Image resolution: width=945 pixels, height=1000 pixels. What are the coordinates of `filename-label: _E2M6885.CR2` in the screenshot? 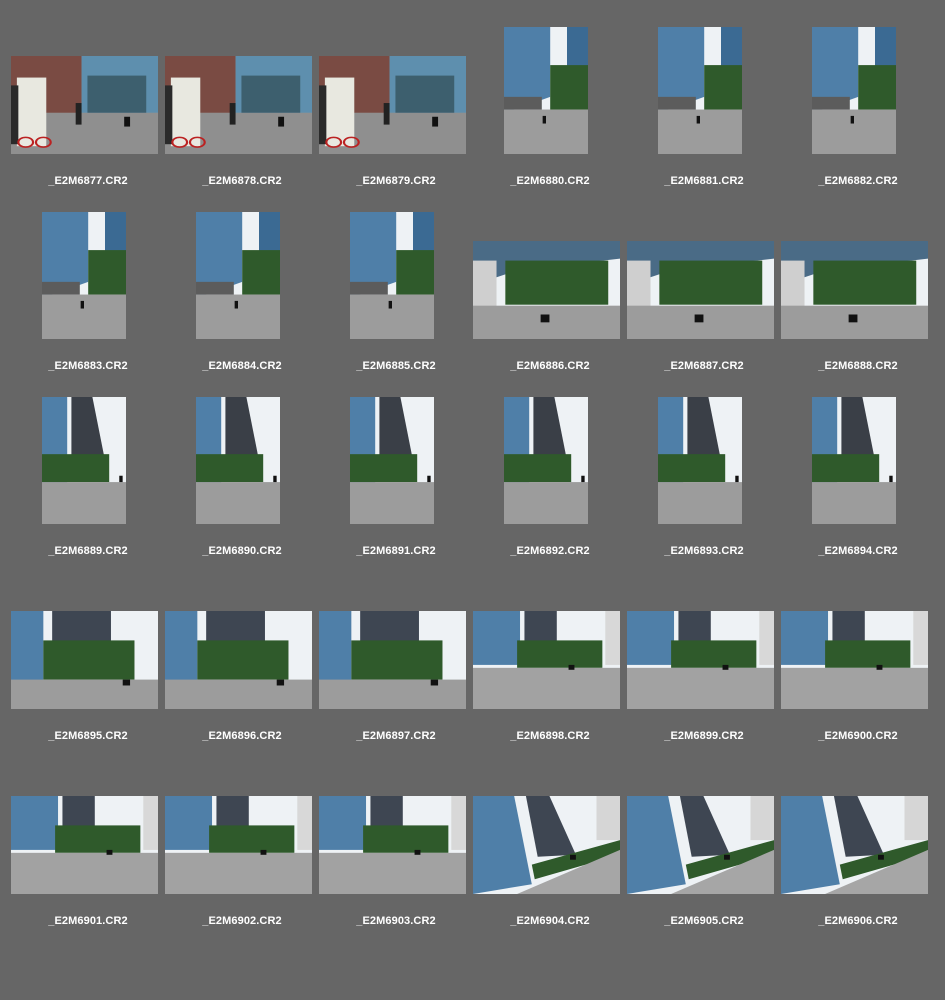 It's located at (396, 366).